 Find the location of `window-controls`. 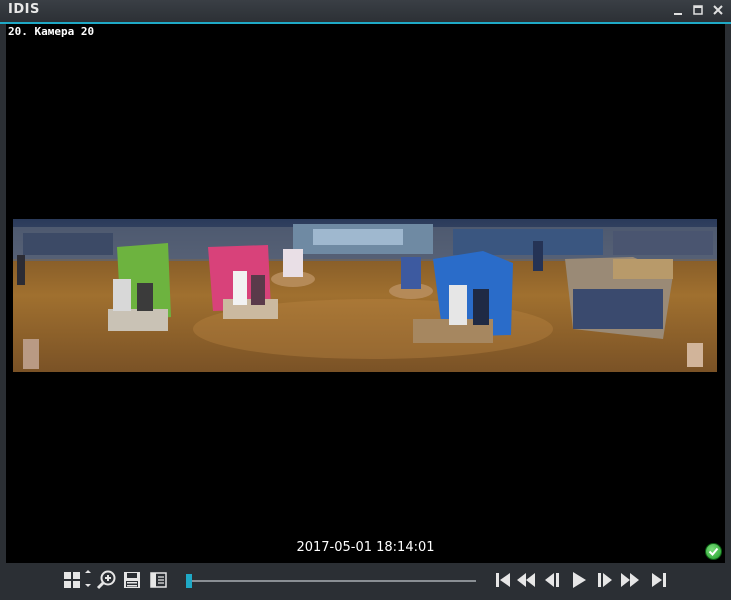

window-controls is located at coordinates (698, 10).